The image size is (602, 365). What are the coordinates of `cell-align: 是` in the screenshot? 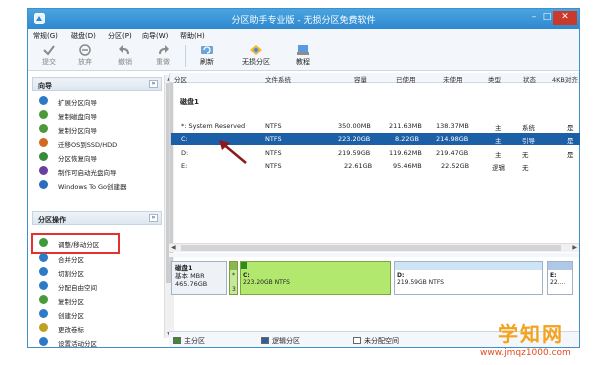 It's located at (570, 141).